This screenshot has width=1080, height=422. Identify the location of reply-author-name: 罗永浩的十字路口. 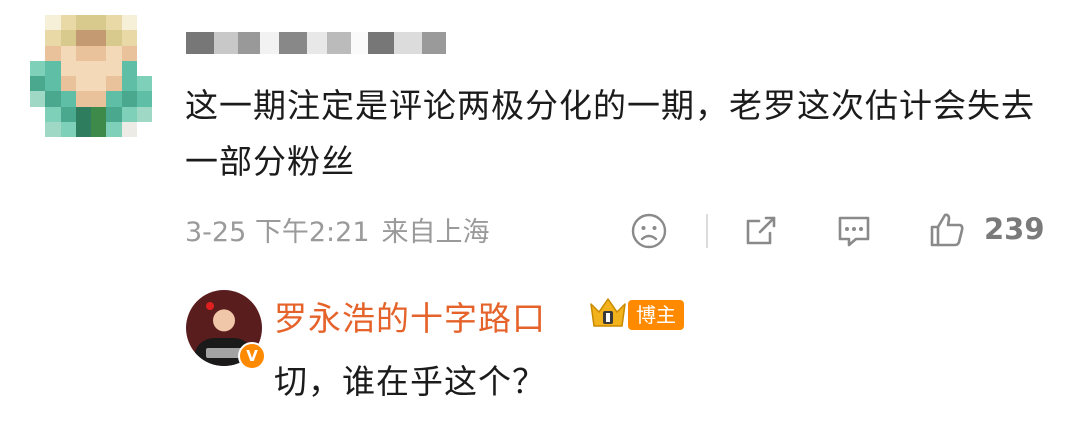
(410, 316).